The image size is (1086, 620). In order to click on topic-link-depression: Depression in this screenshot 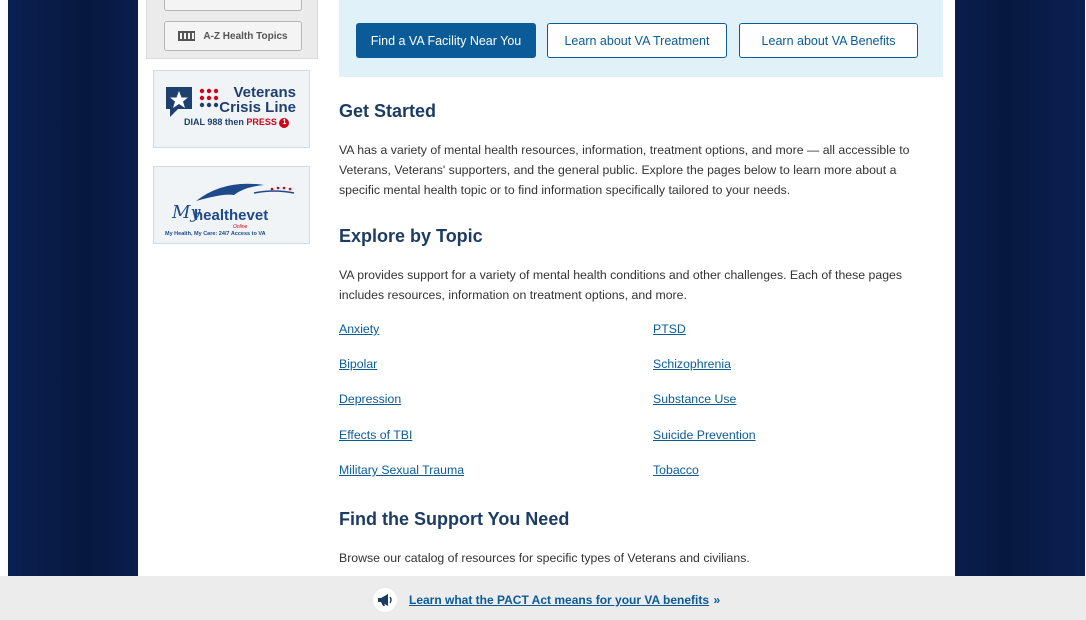, I will do `click(370, 399)`.